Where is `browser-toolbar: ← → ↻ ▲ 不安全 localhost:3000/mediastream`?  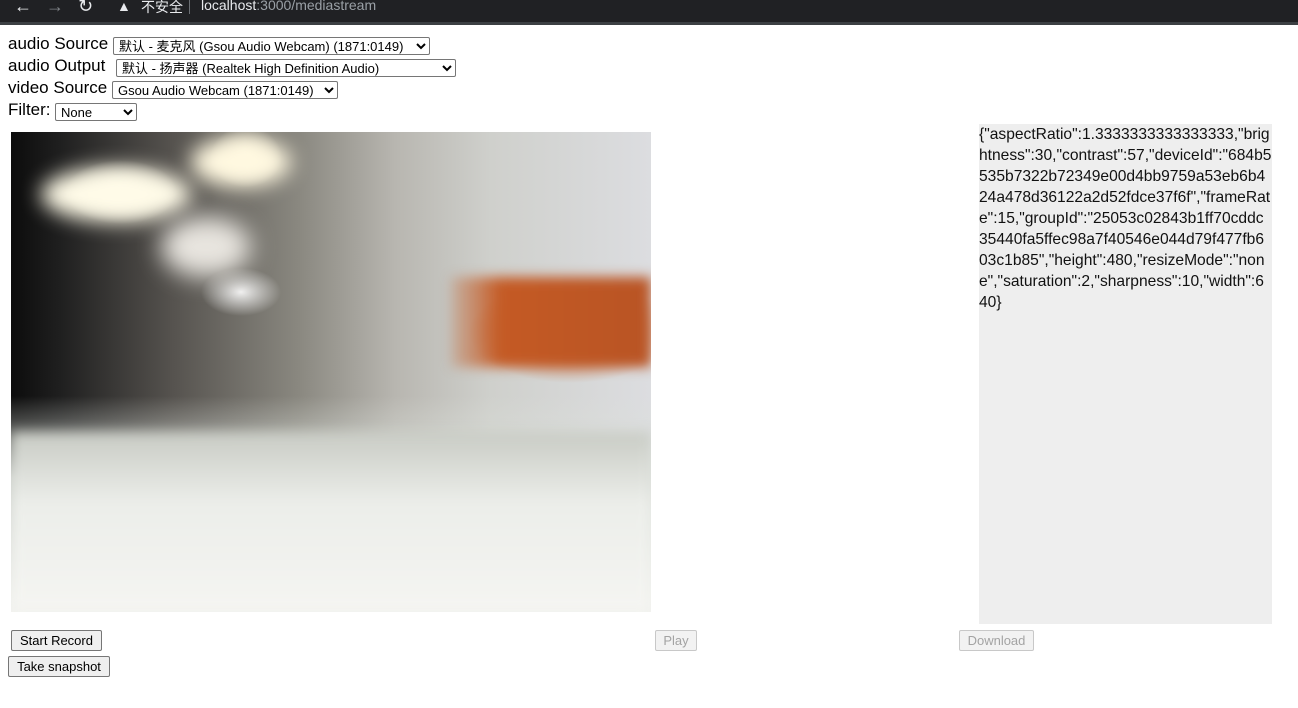
browser-toolbar: ← → ↻ ▲ 不安全 localhost:3000/mediastream is located at coordinates (649, 12).